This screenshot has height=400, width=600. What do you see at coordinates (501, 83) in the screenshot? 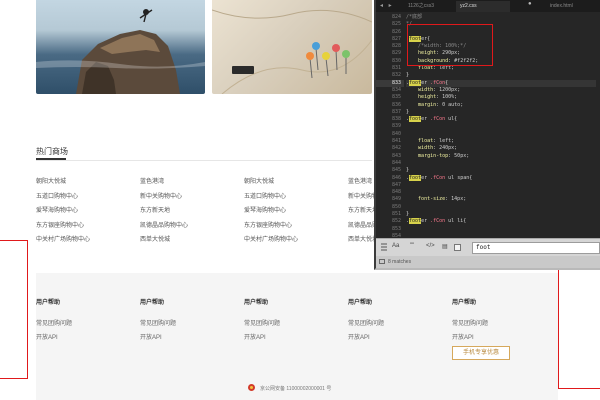
I see `code-line: .footer .fCon{` at bounding box center [501, 83].